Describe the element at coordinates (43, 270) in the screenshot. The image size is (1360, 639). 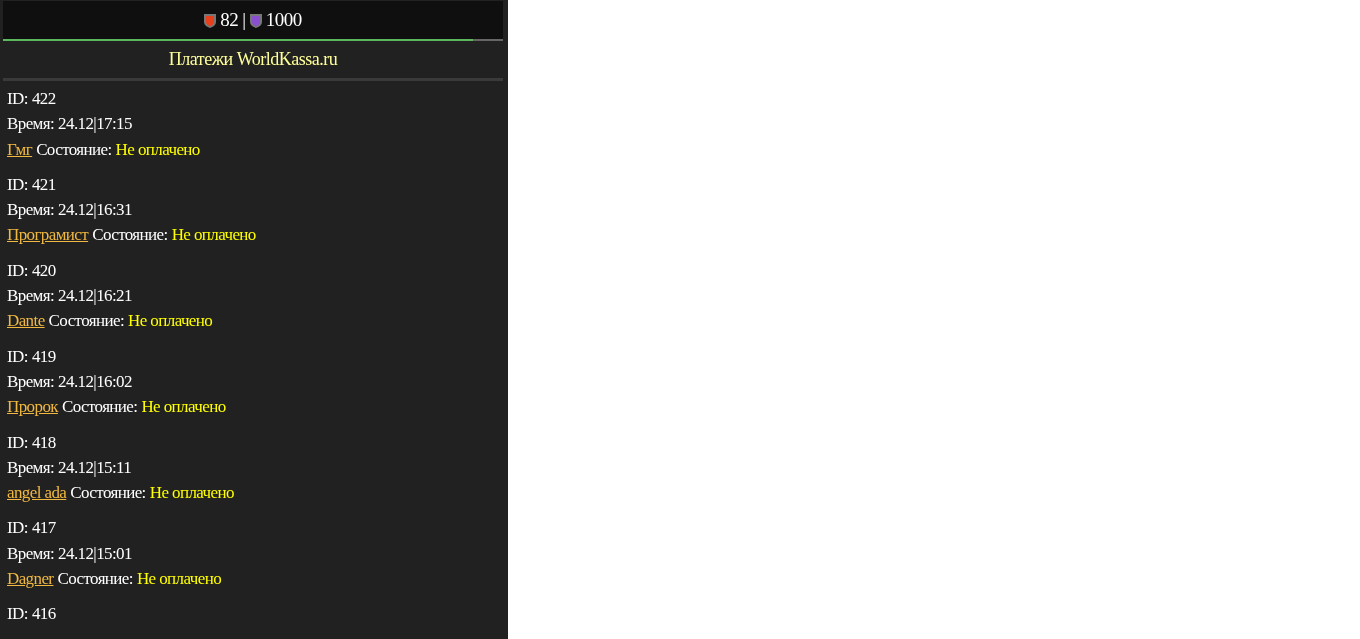
I see `payment-id: 420` at that location.